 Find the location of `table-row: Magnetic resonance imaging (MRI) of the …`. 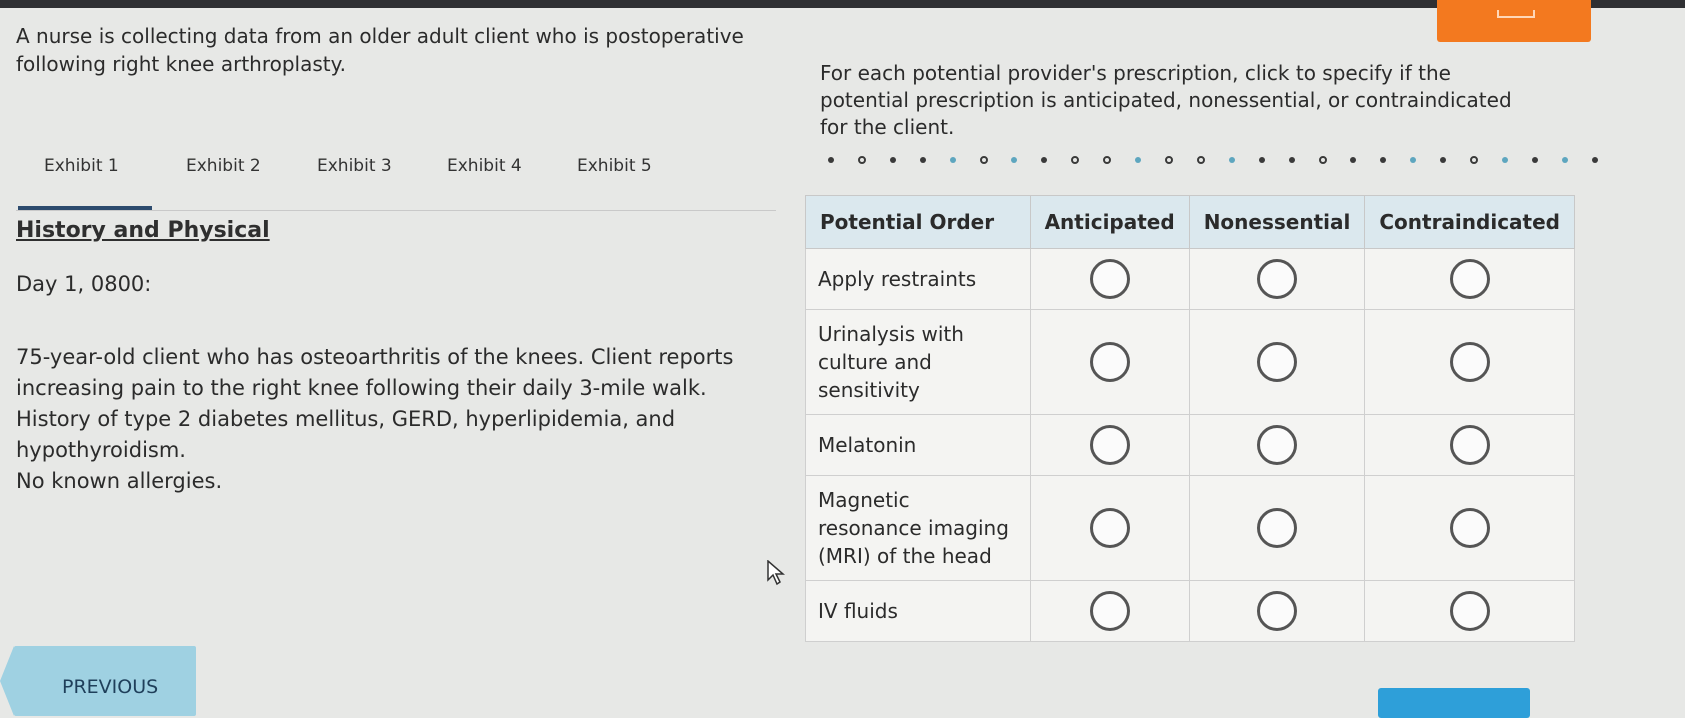

table-row: Magnetic resonance imaging (MRI) of the … is located at coordinates (1190, 528).